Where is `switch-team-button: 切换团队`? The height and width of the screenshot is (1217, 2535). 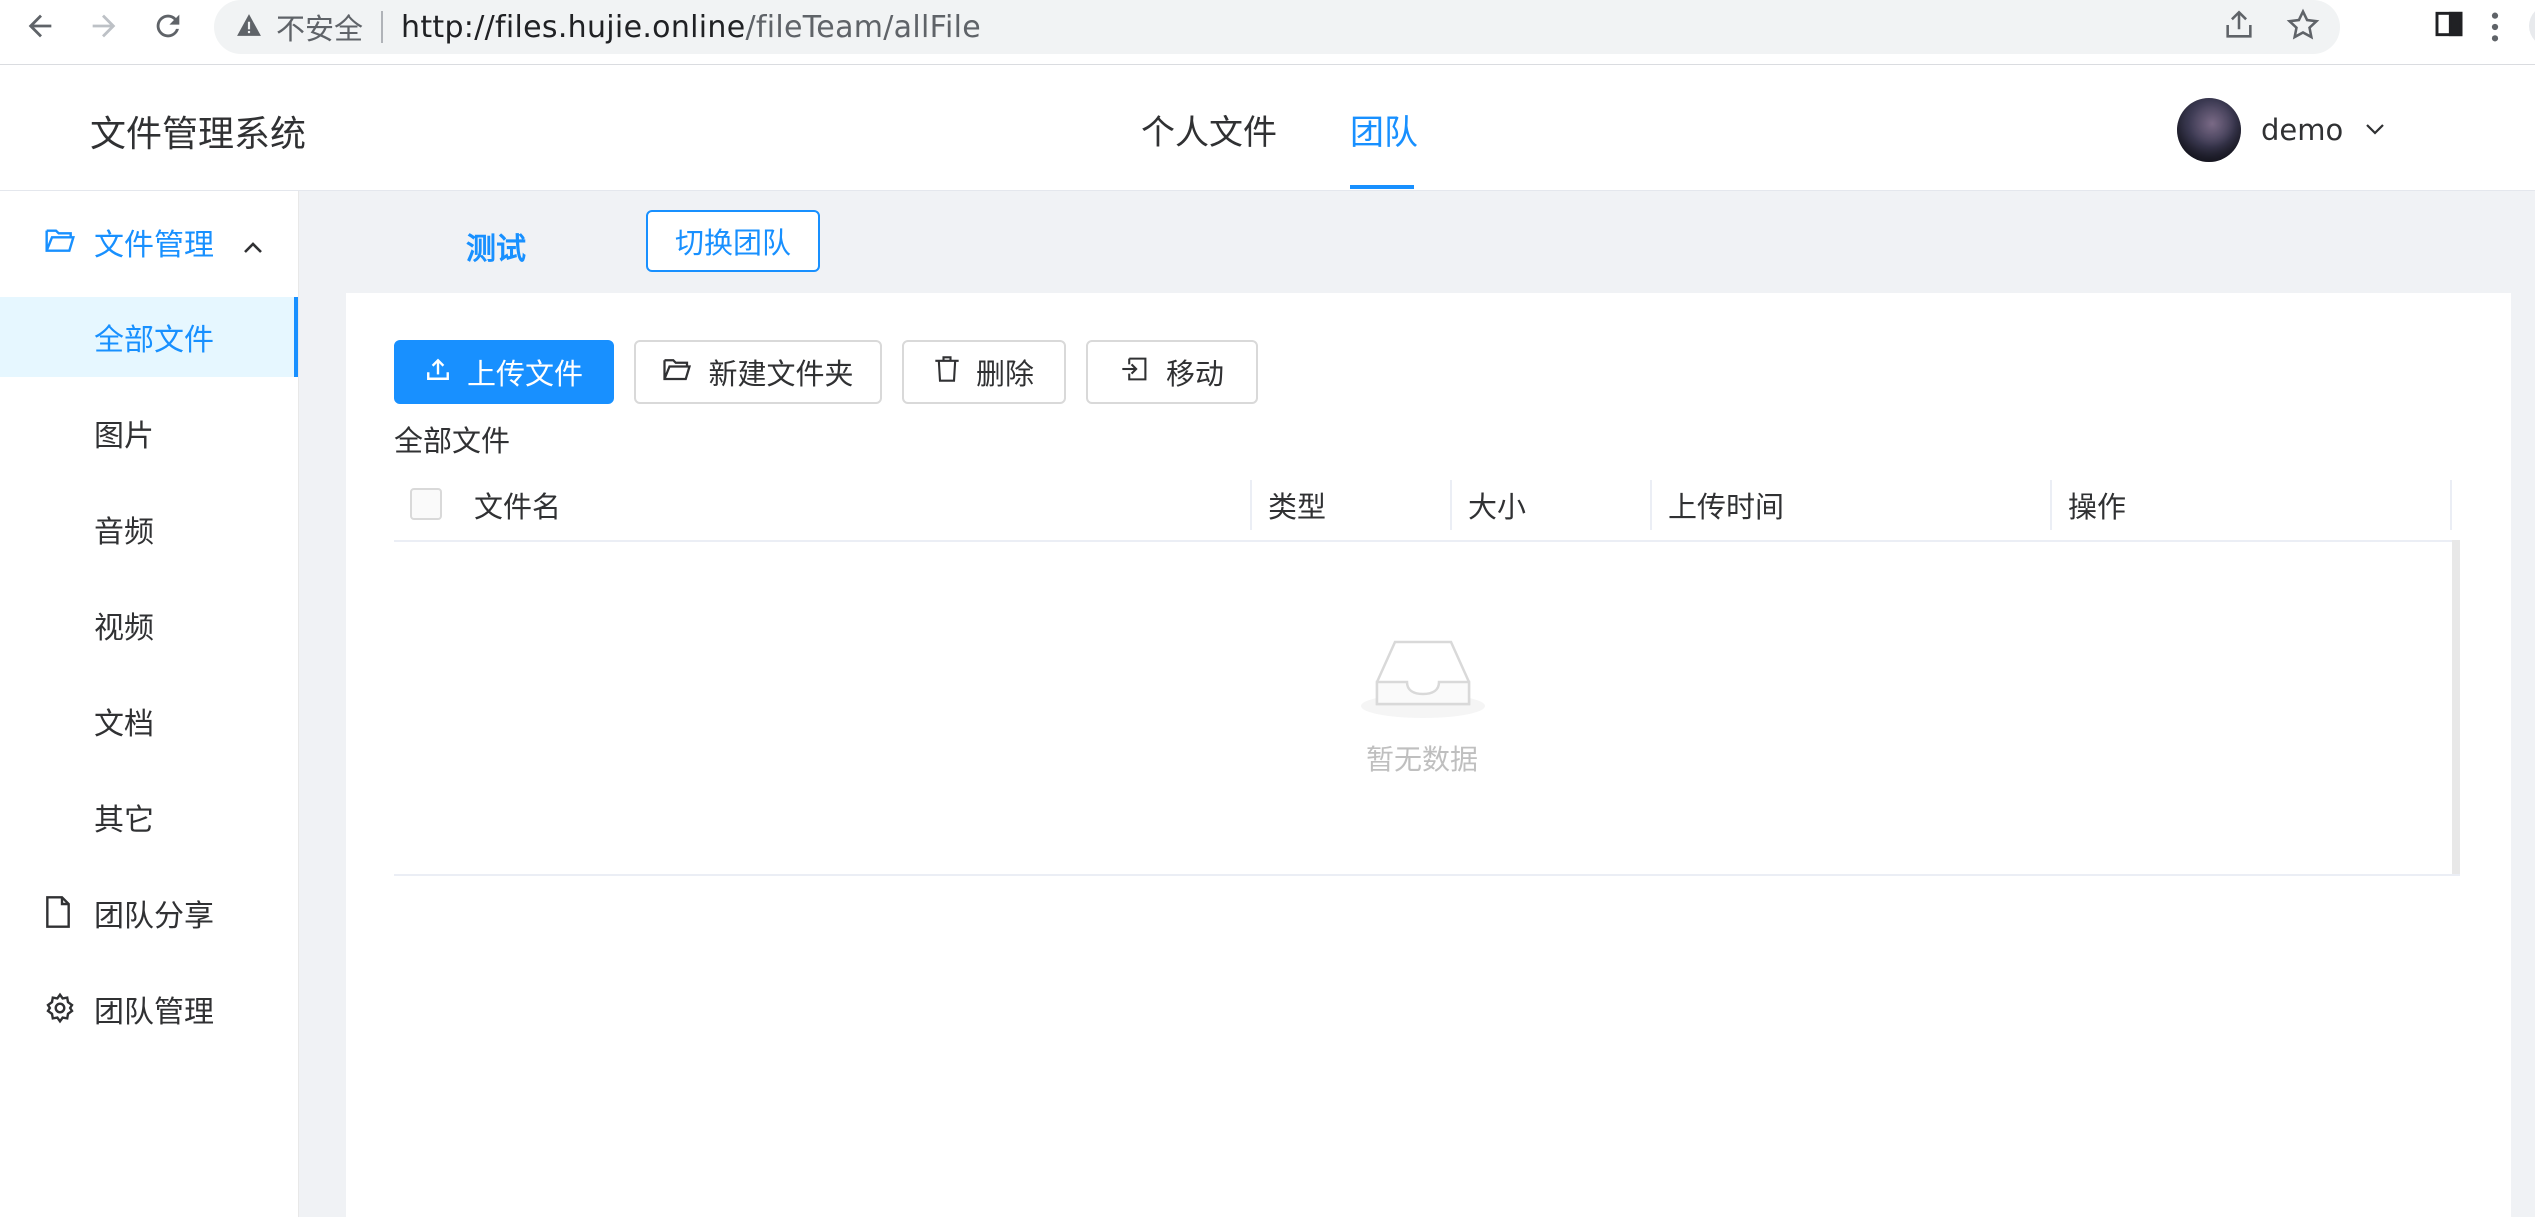
switch-team-button: 切换团队 is located at coordinates (733, 241).